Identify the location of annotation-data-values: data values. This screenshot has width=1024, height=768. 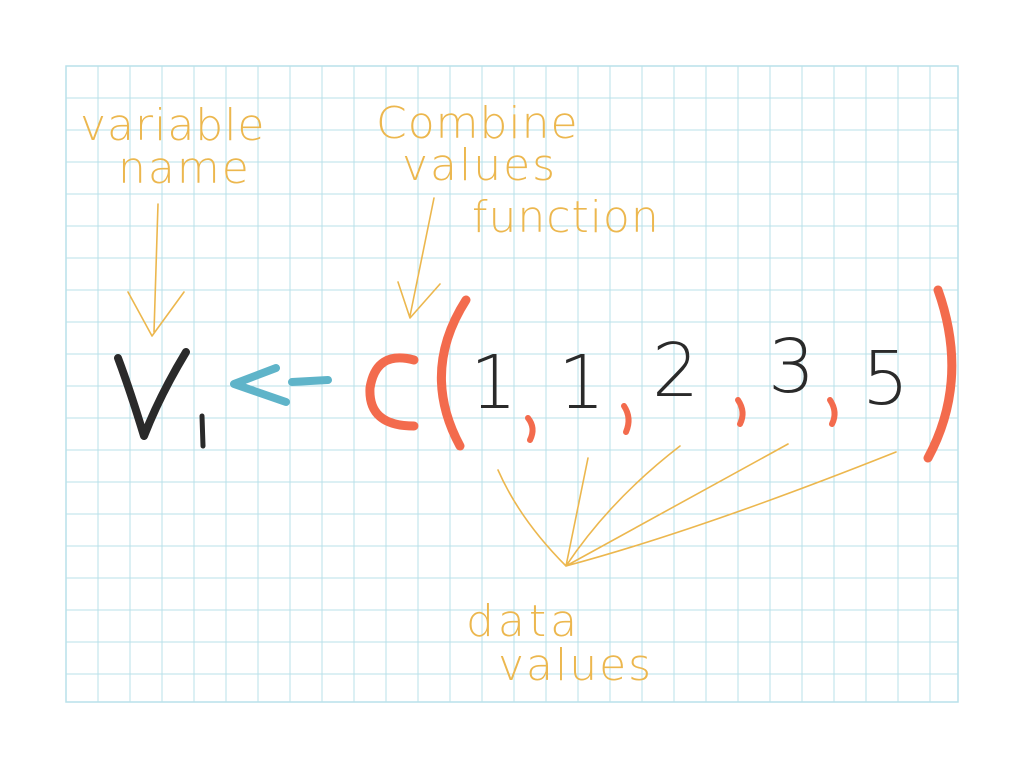
(681, 567).